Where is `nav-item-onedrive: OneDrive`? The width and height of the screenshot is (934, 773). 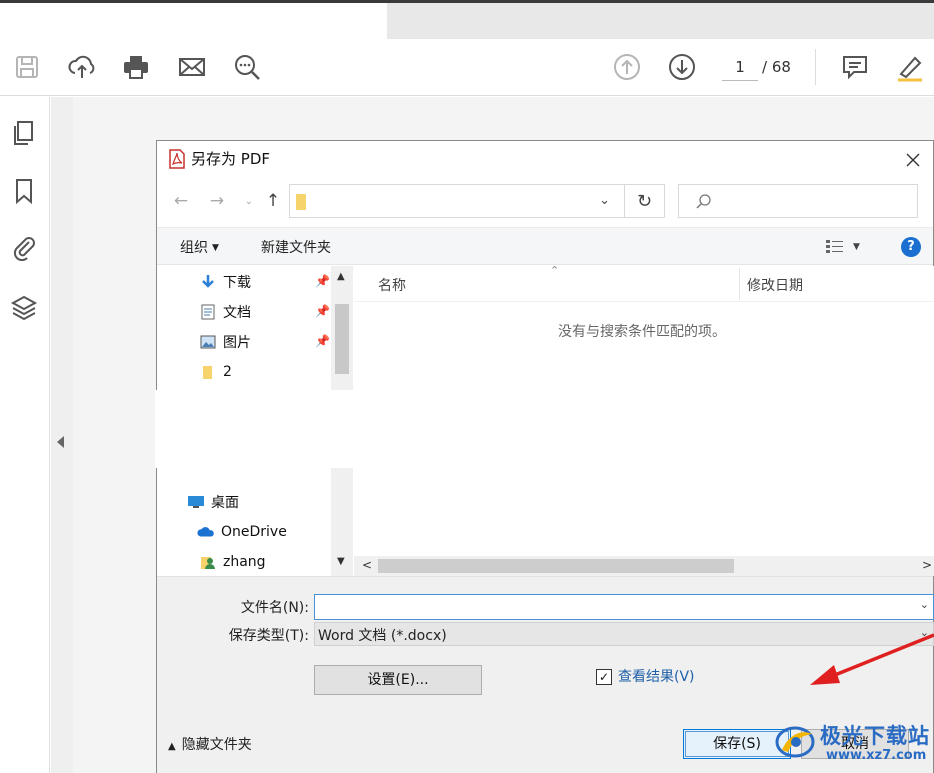
nav-item-onedrive: OneDrive is located at coordinates (242, 532).